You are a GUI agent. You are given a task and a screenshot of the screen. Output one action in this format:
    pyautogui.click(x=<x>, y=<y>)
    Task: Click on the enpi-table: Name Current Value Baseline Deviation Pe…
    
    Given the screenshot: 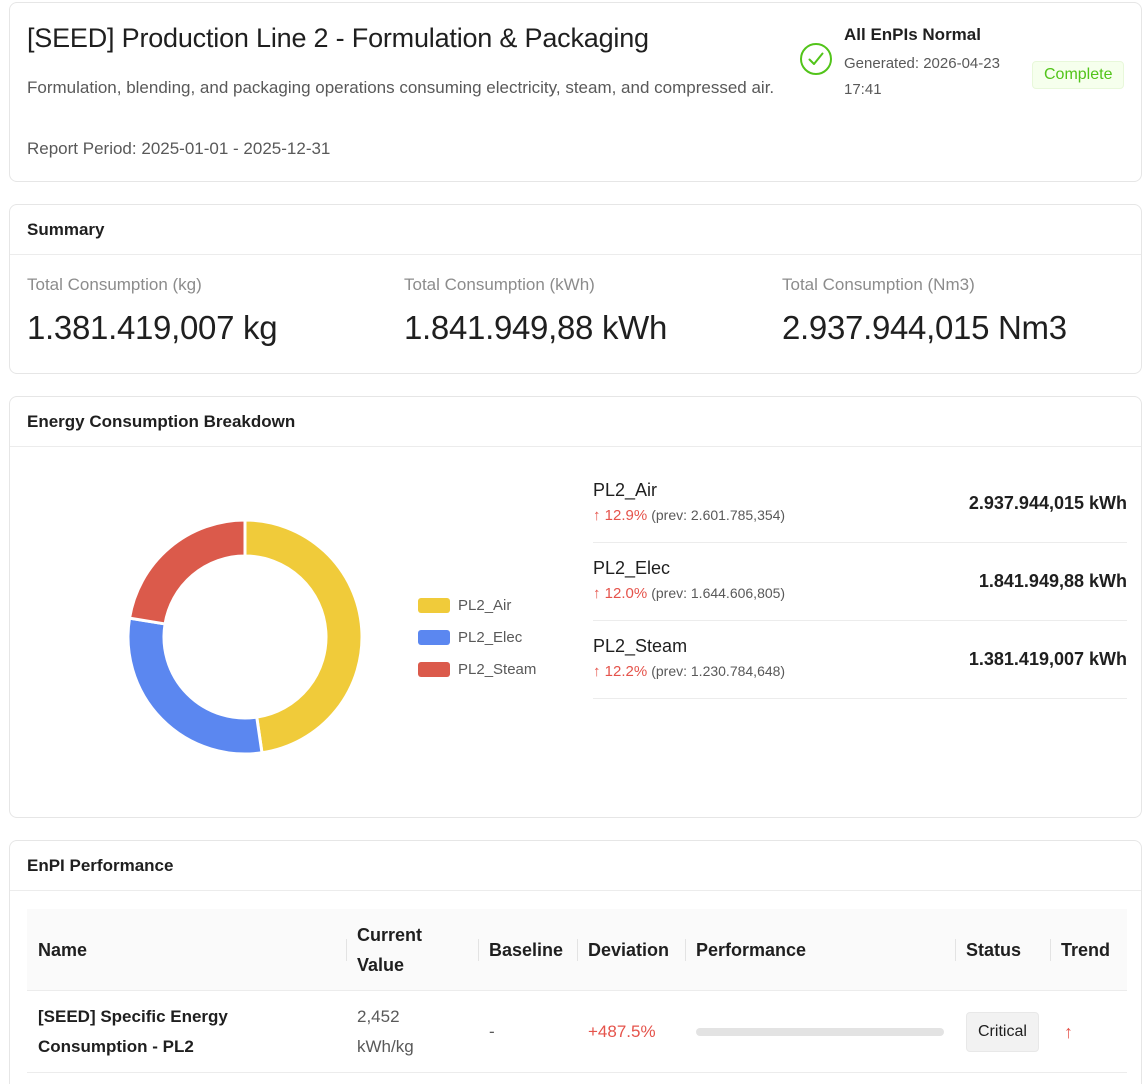 What is the action you would take?
    pyautogui.click(x=577, y=991)
    